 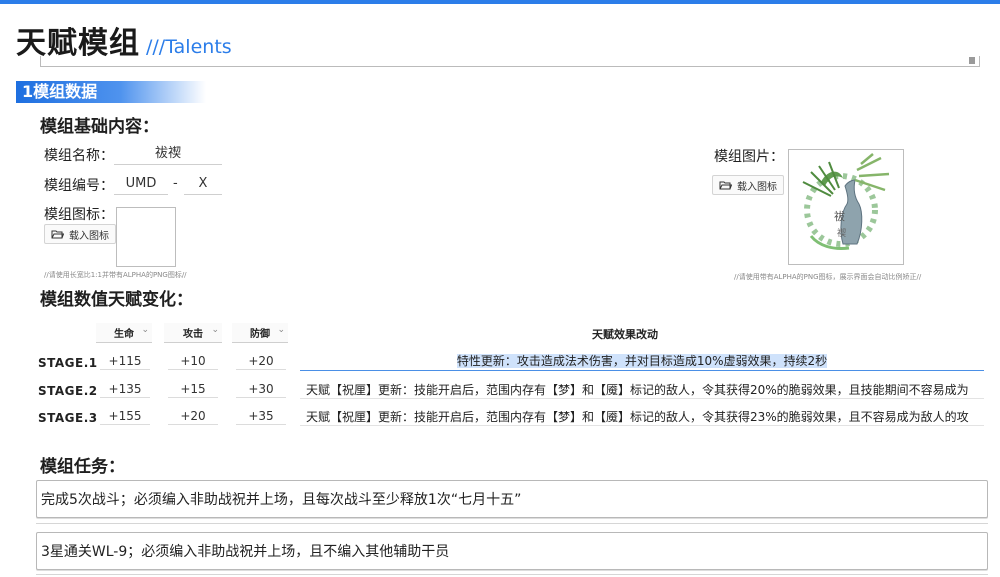 What do you see at coordinates (60, 91) in the screenshot?
I see `section-banner-label: 1模组数据` at bounding box center [60, 91].